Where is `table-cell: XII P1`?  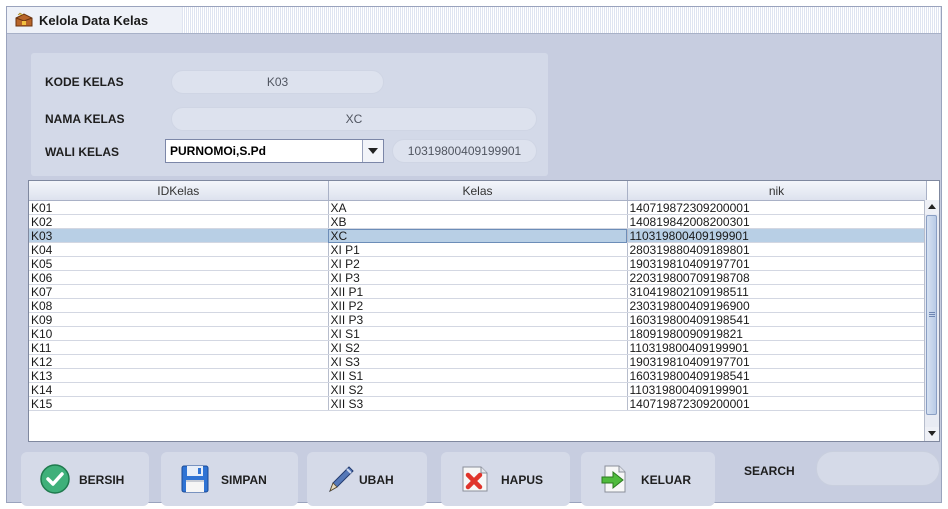 table-cell: XII P1 is located at coordinates (478, 291).